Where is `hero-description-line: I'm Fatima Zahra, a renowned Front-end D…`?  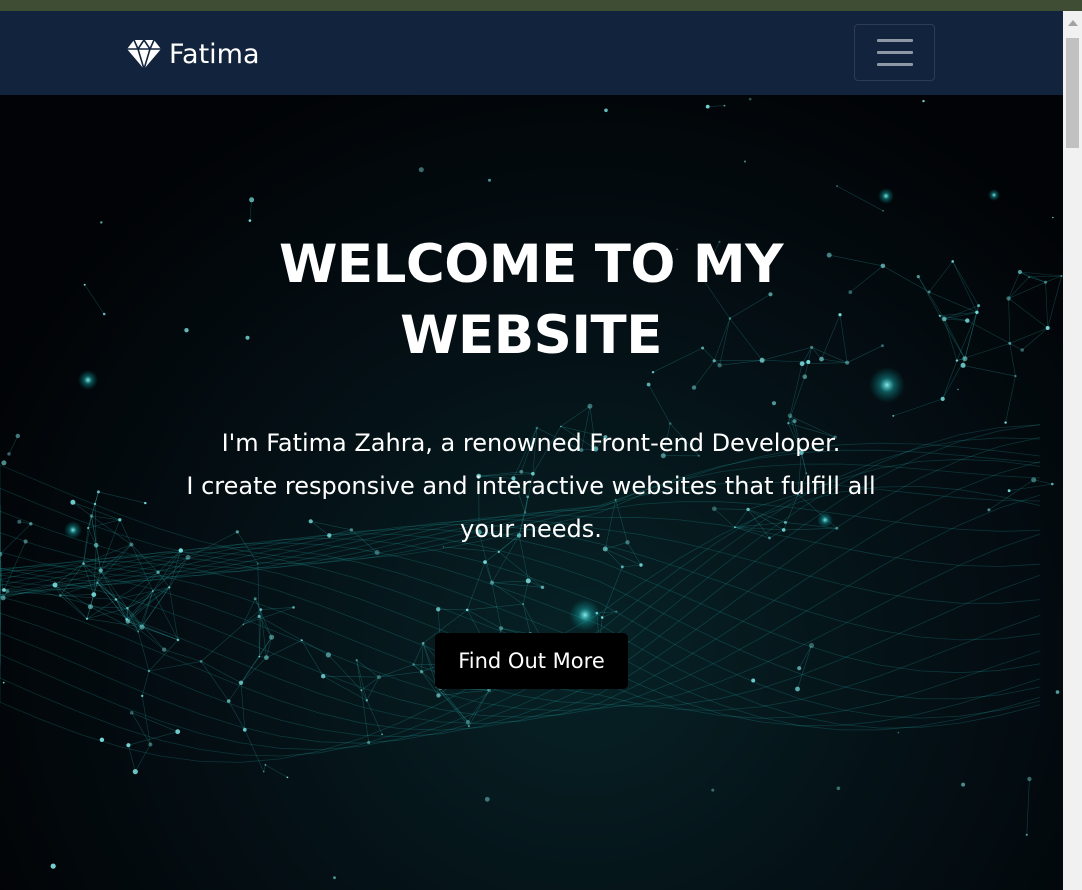 hero-description-line: I'm Fatima Zahra, a renowned Front-end D… is located at coordinates (531, 443).